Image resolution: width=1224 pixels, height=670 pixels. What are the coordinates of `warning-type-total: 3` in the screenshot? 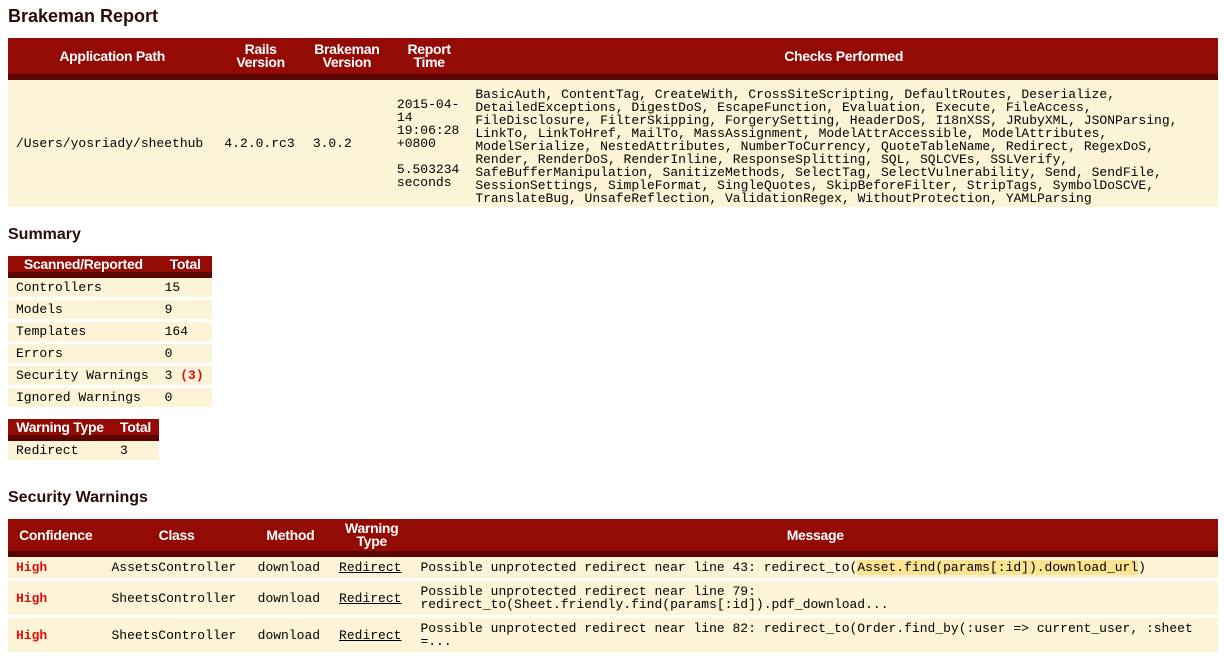 It's located at (135, 450).